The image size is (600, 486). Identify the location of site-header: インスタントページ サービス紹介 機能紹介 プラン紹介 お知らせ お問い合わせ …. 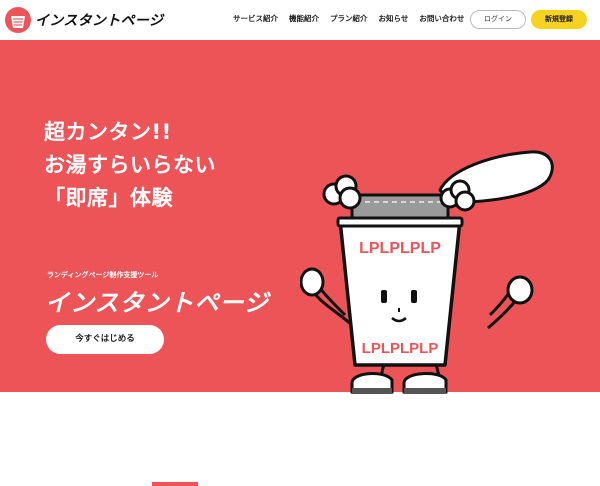
(300, 20).